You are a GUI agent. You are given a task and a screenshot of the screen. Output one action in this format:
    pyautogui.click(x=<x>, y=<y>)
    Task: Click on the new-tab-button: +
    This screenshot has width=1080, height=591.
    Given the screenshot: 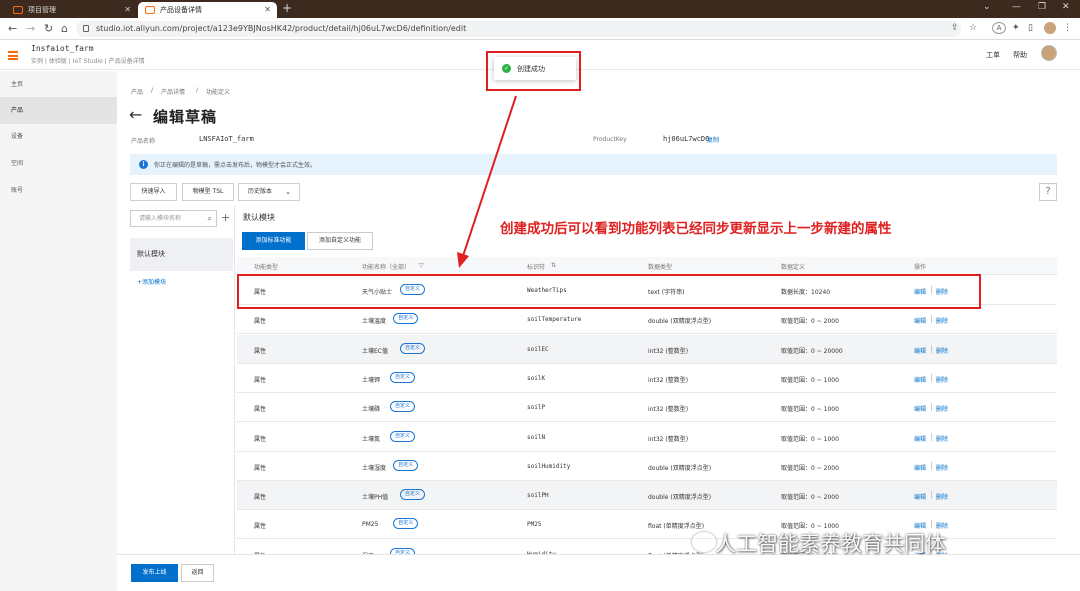 What is the action you would take?
    pyautogui.click(x=287, y=8)
    